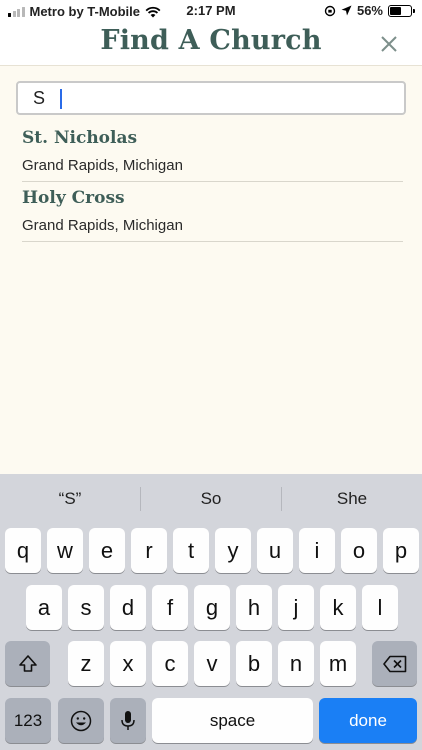 This screenshot has height=750, width=422. Describe the element at coordinates (352, 499) in the screenshot. I see `suggestion-item: She` at that location.